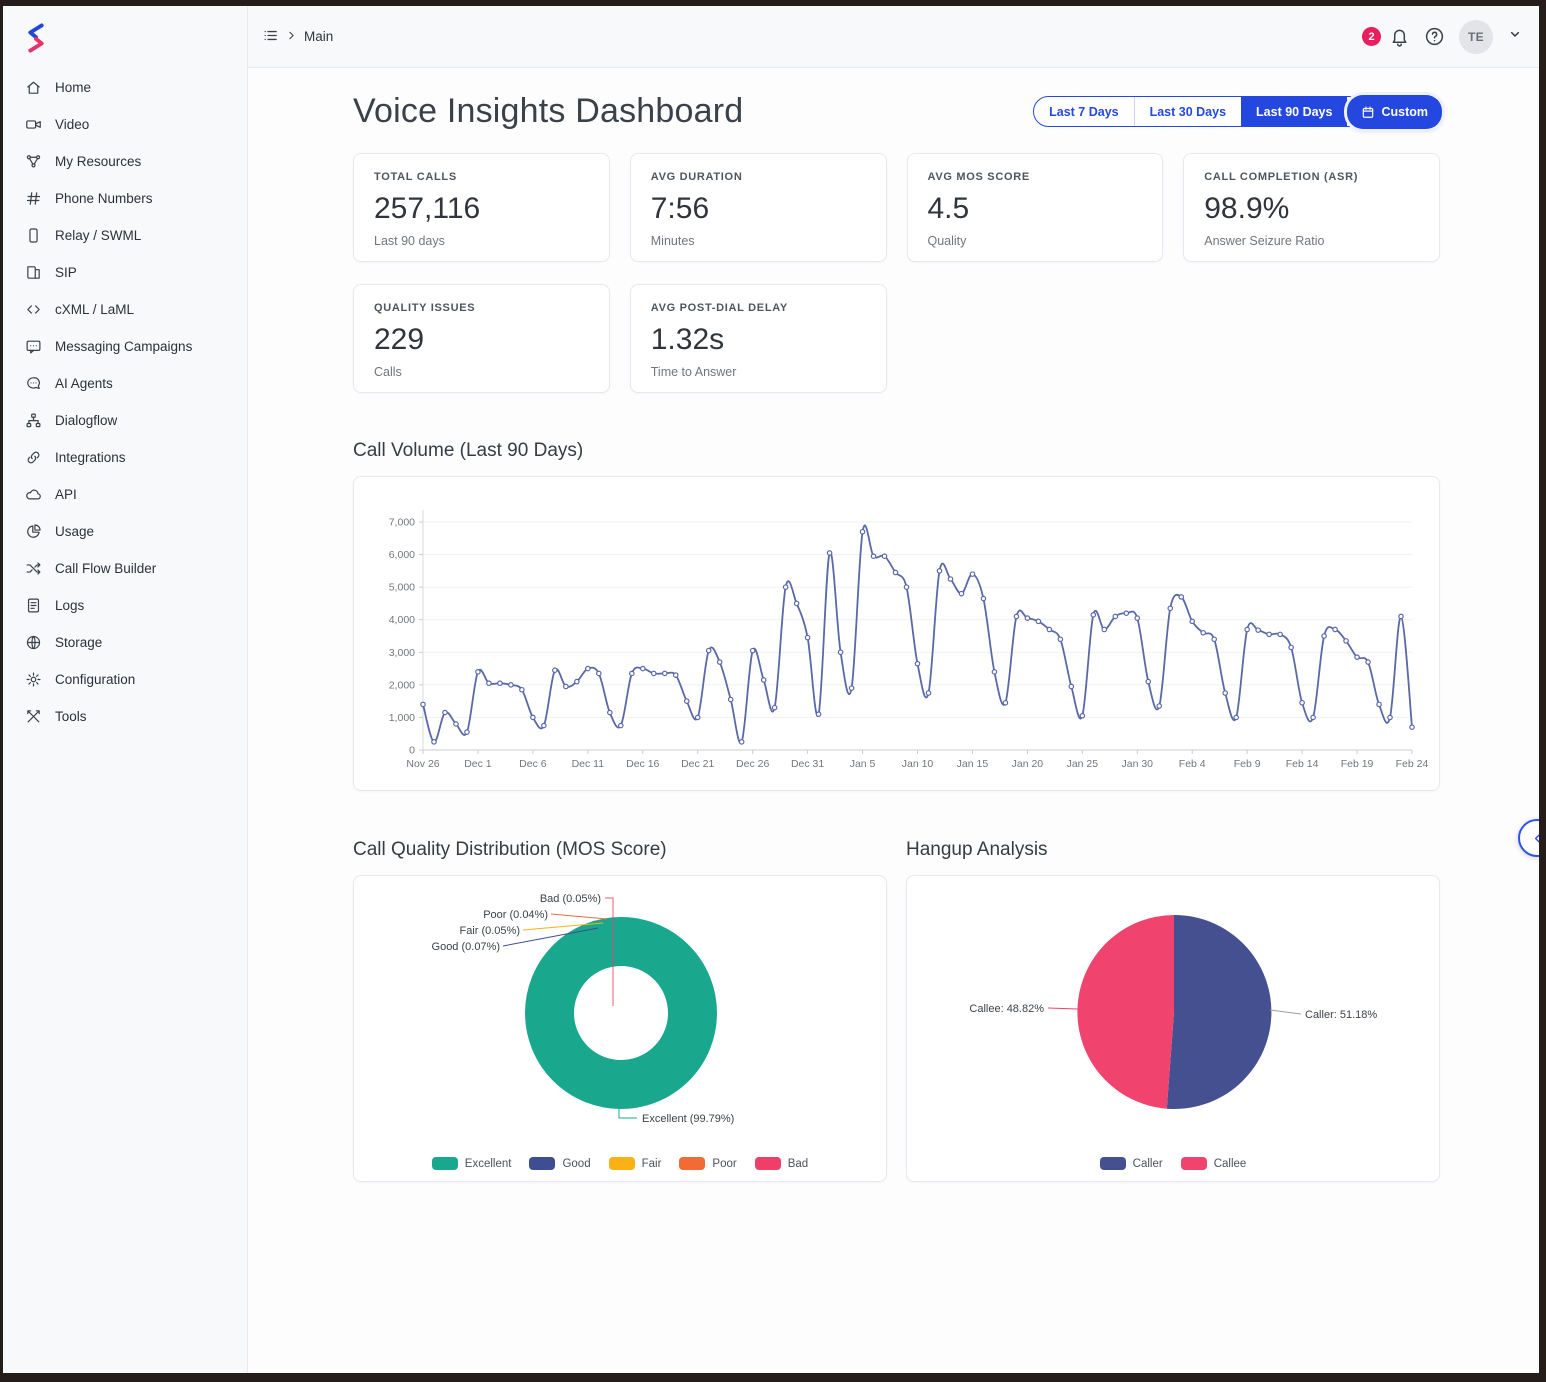 The width and height of the screenshot is (1546, 1382). Describe the element at coordinates (125, 531) in the screenshot. I see `sidebar-item-usage: Usage` at that location.